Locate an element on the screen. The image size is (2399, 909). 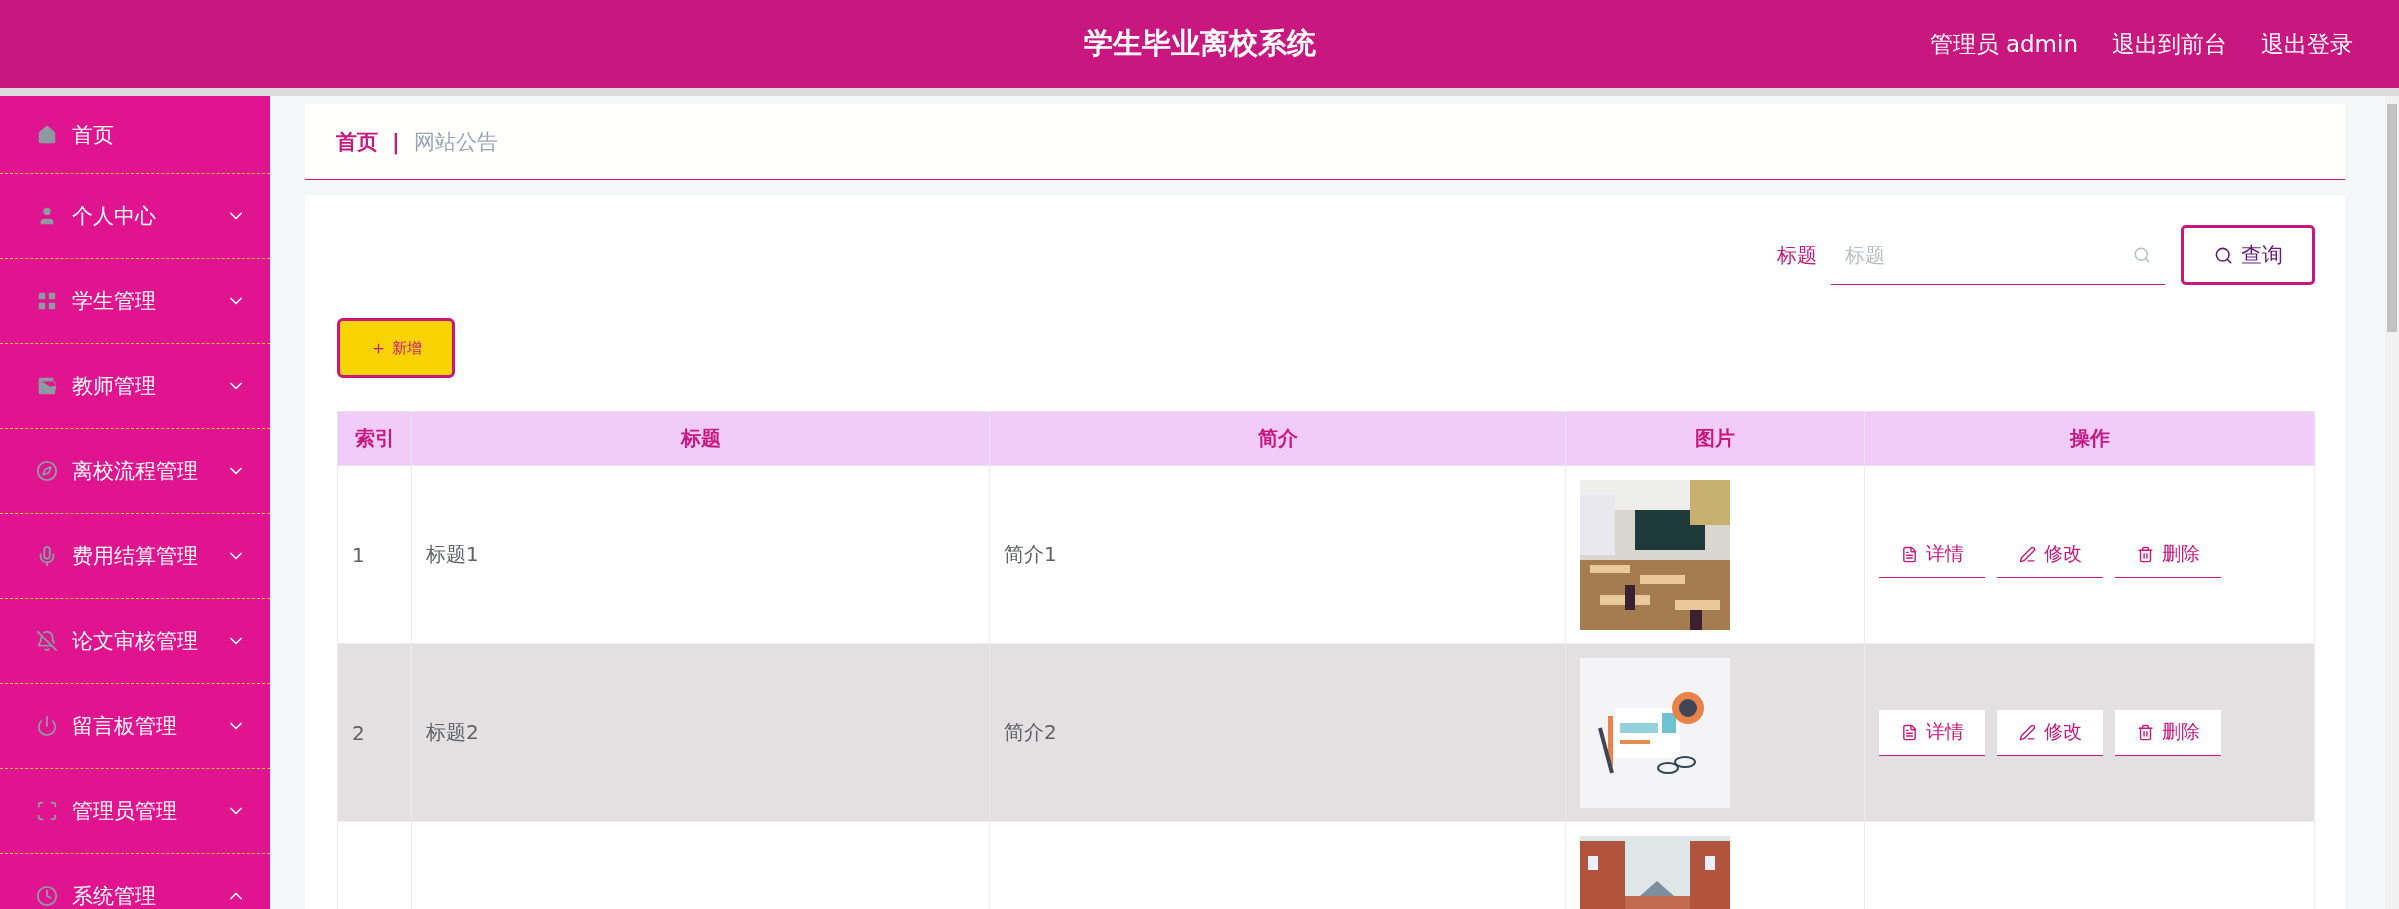
app-title: 学生毕业离校系统 is located at coordinates (1199, 43).